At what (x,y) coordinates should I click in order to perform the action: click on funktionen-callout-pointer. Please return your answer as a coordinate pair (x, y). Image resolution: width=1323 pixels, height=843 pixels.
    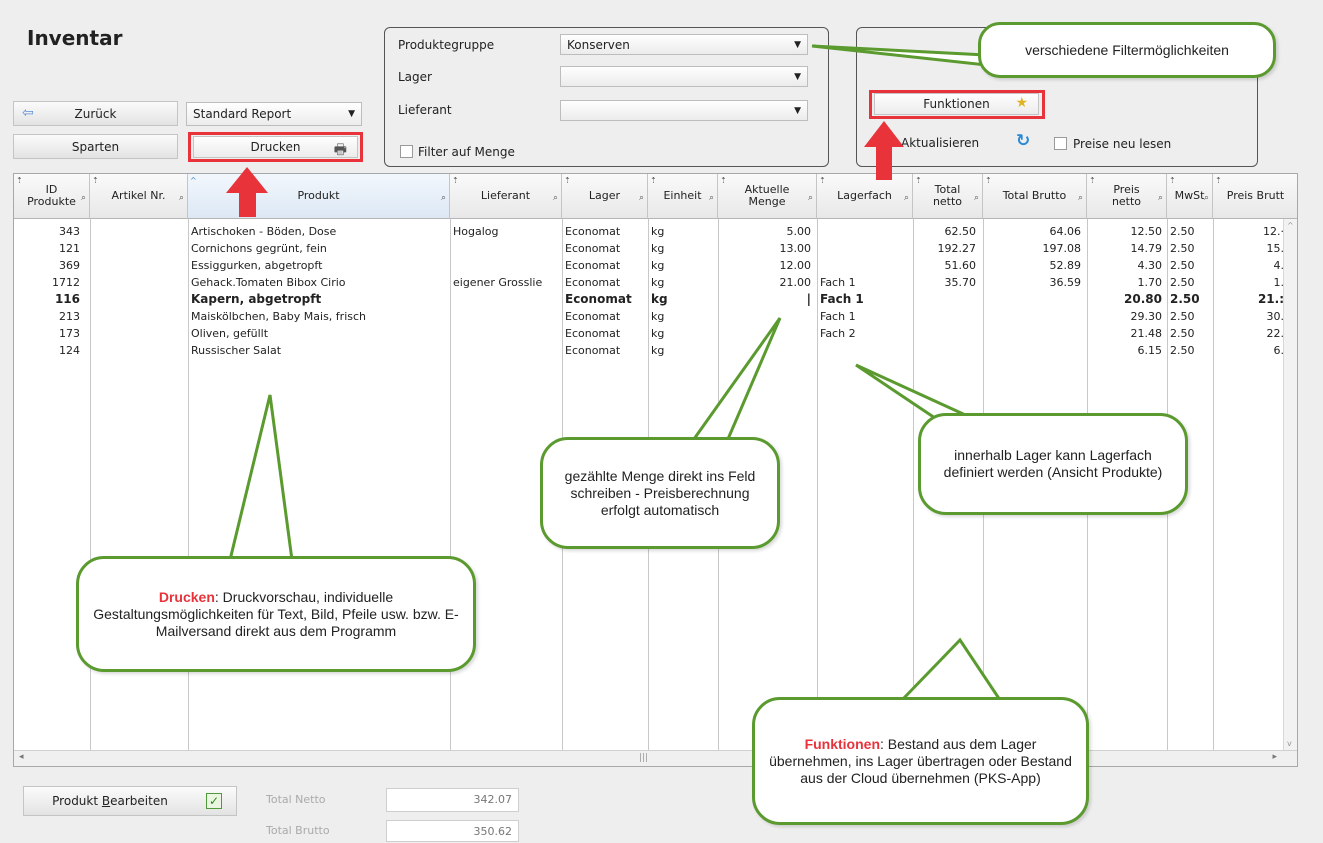
    Looking at the image, I should click on (950, 669).